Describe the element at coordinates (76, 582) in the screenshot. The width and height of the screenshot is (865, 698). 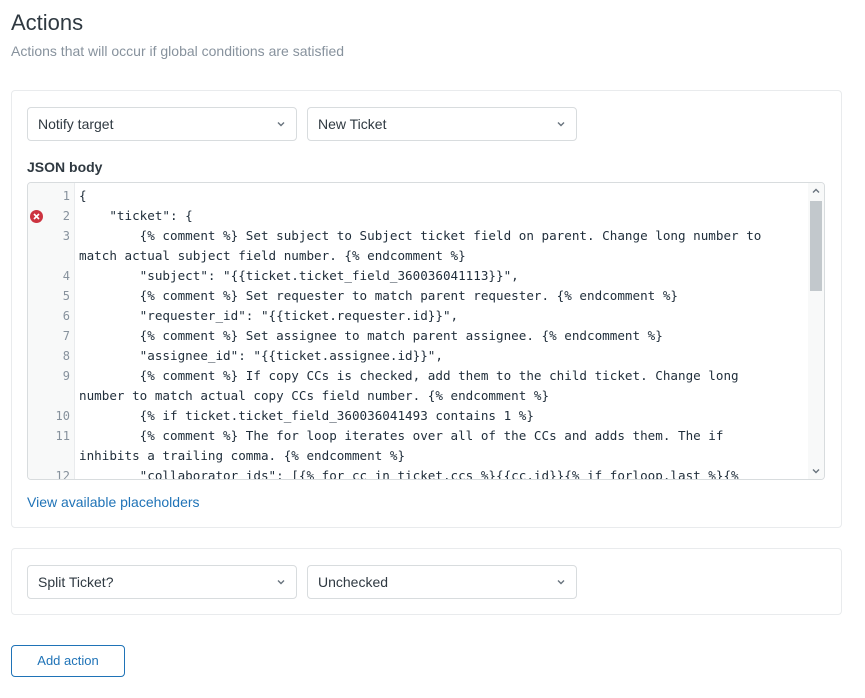
I see `action-field-value-2: Split Ticket?` at that location.